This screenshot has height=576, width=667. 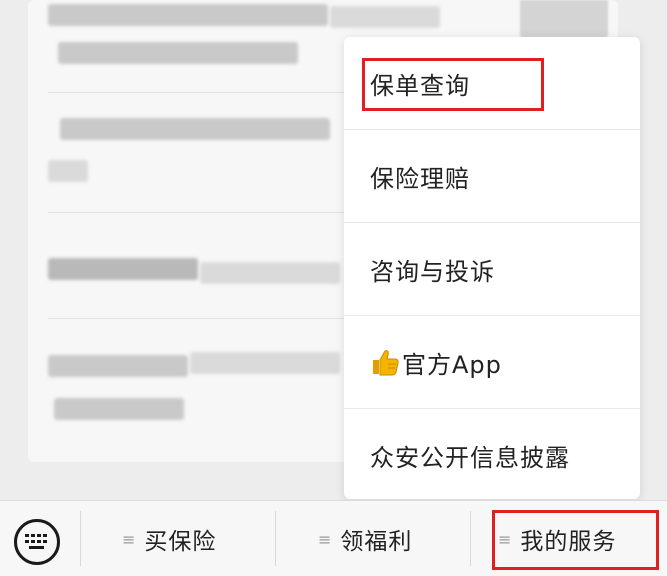 I want to click on obscured-image, so click(x=564, y=20).